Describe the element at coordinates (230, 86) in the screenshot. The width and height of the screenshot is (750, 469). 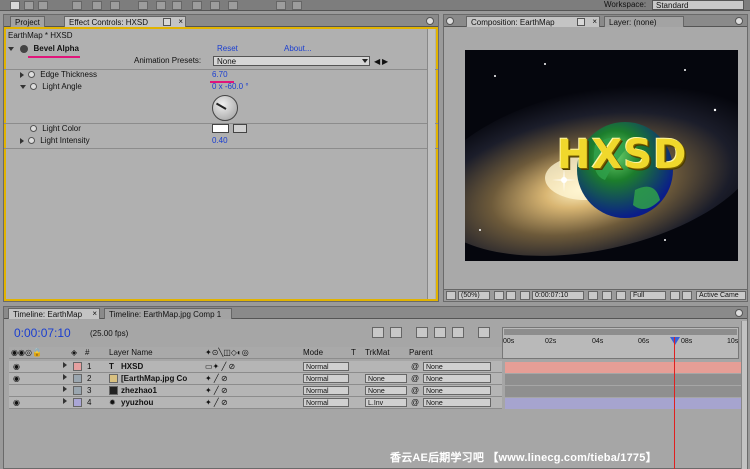
I see `light-angle-value: 0 x -60.0 °` at that location.